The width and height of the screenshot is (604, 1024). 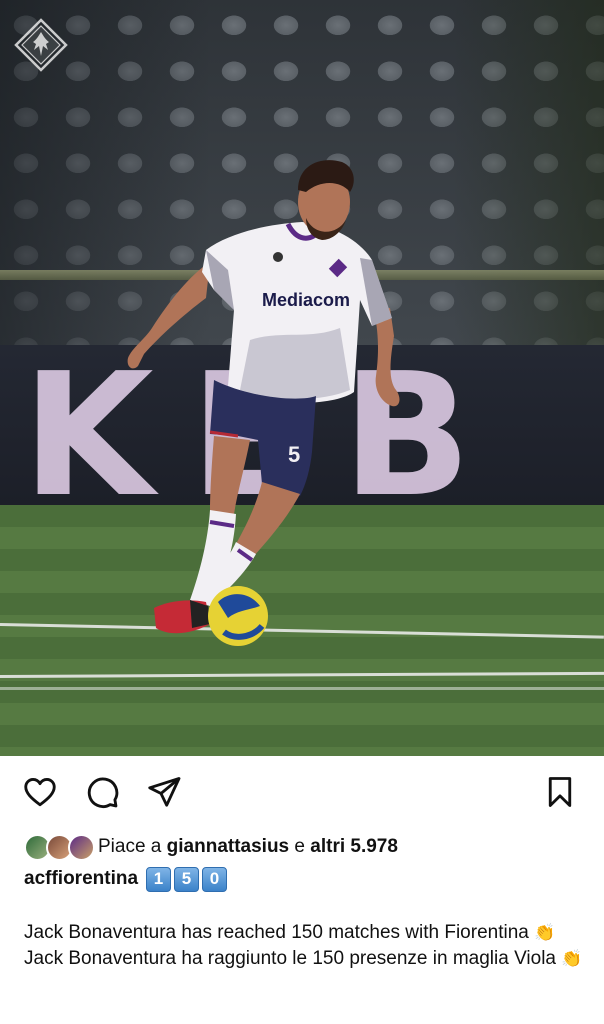 I want to click on caption-header: acffiorentina 1 5 0, so click(x=126, y=879).